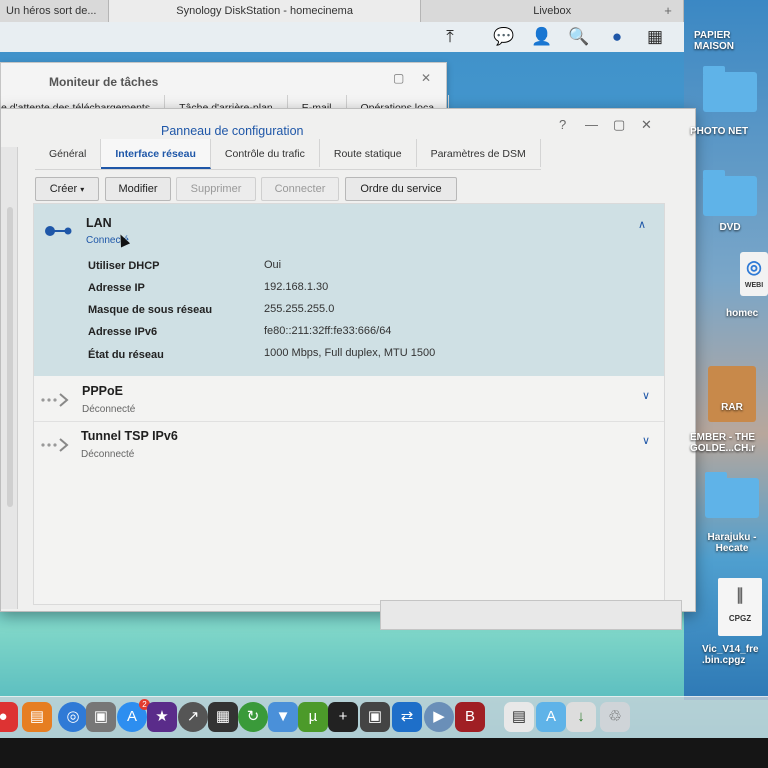  What do you see at coordinates (223, 717) in the screenshot?
I see `photo-booth-icon: ▦` at bounding box center [223, 717].